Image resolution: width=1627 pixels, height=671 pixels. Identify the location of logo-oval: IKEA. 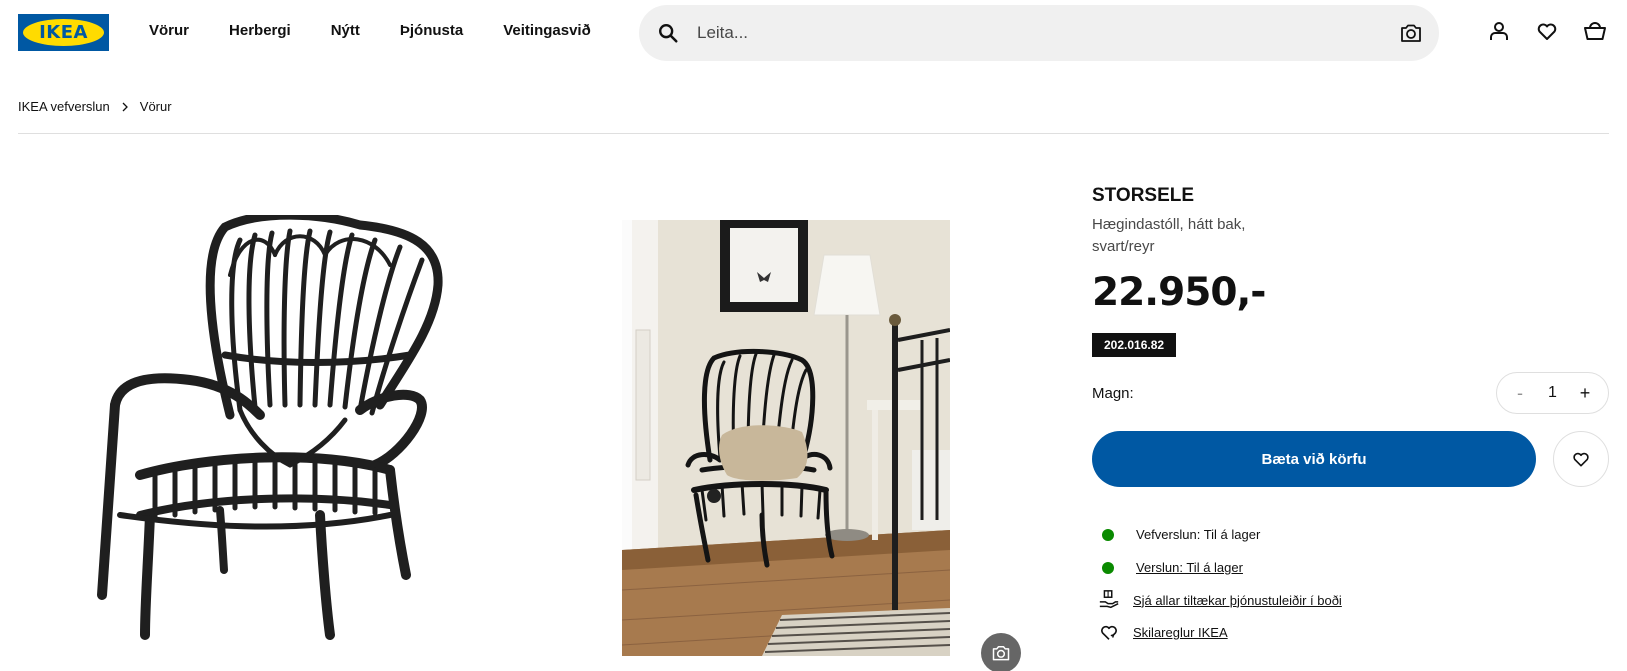
(63, 32).